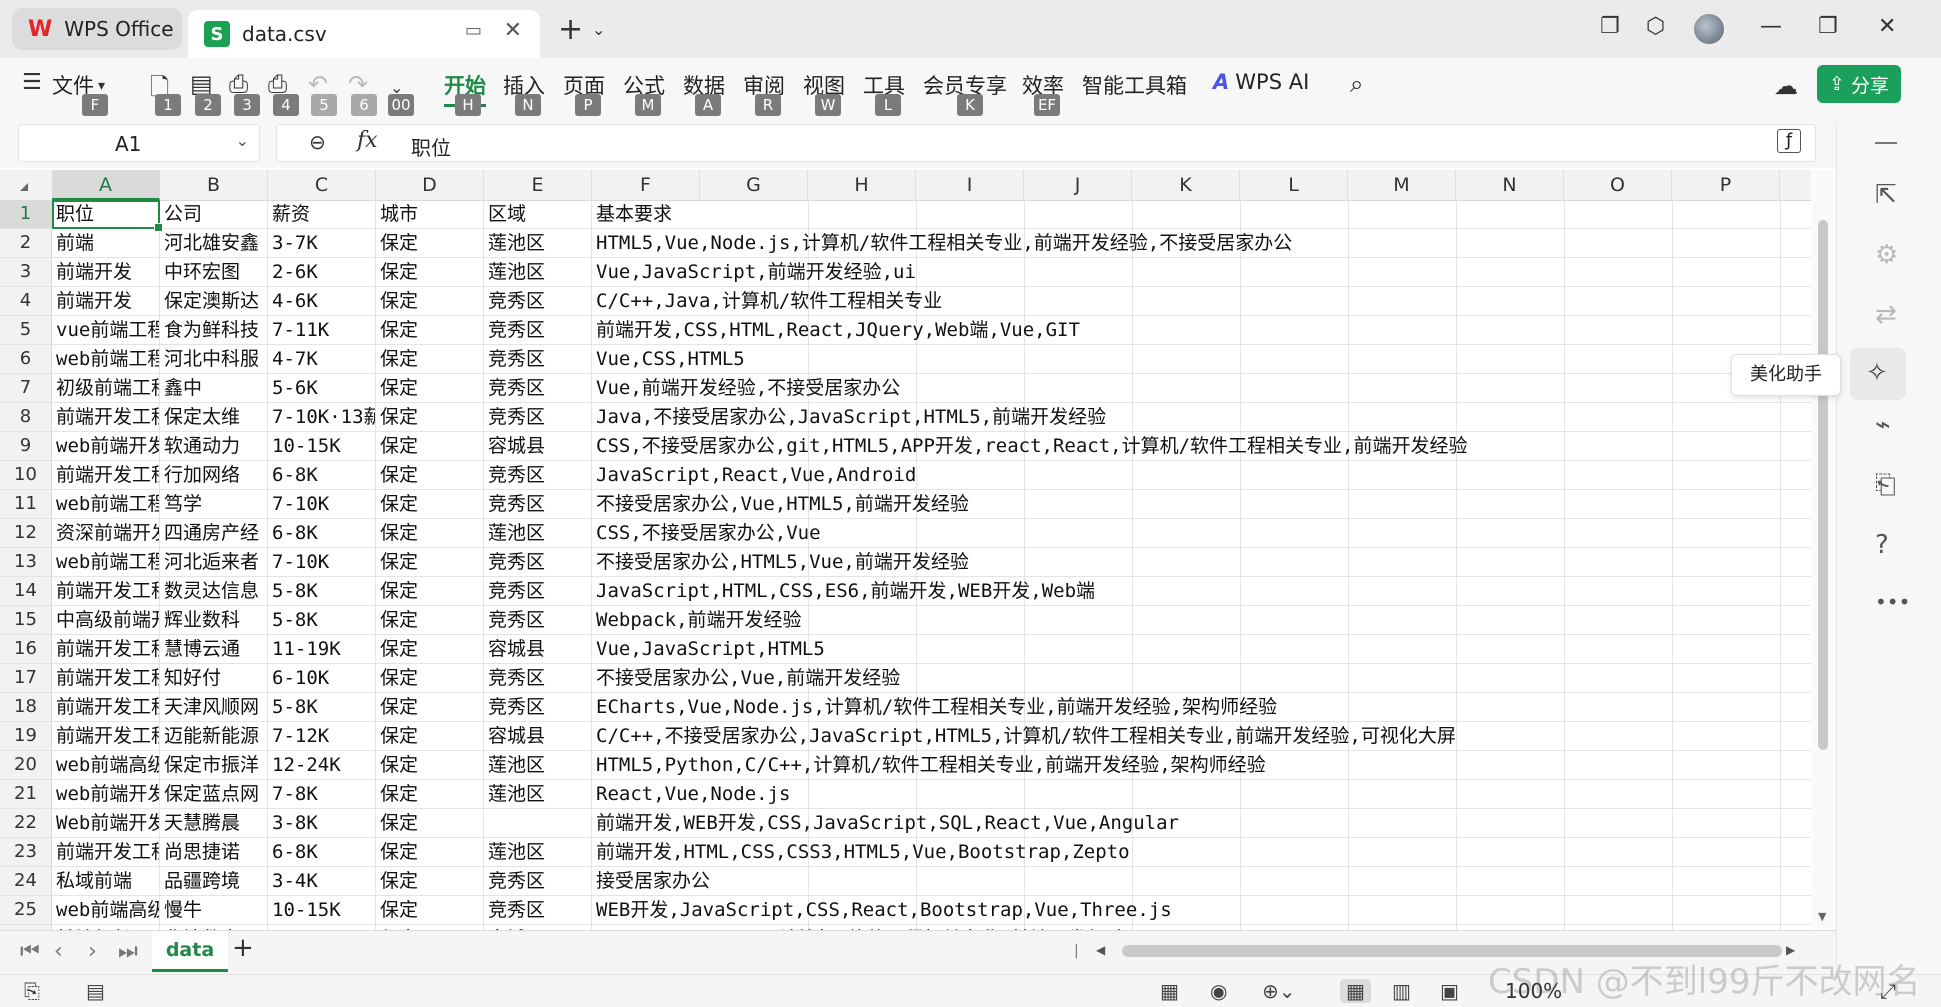 This screenshot has height=1007, width=1941. I want to click on row-header: 11, so click(26, 504).